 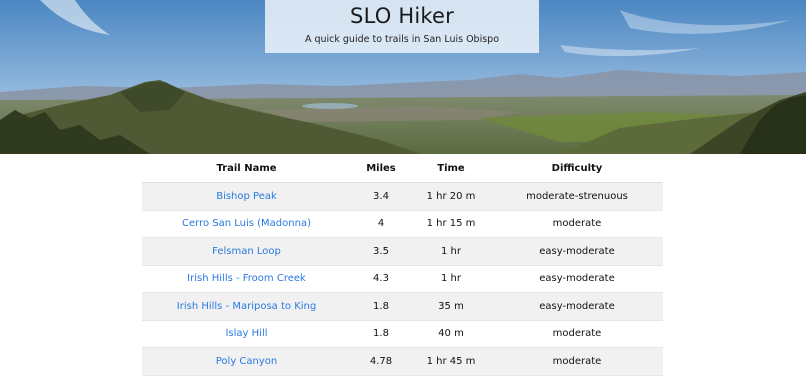 What do you see at coordinates (381, 251) in the screenshot?
I see `miles-cell: 3.5` at bounding box center [381, 251].